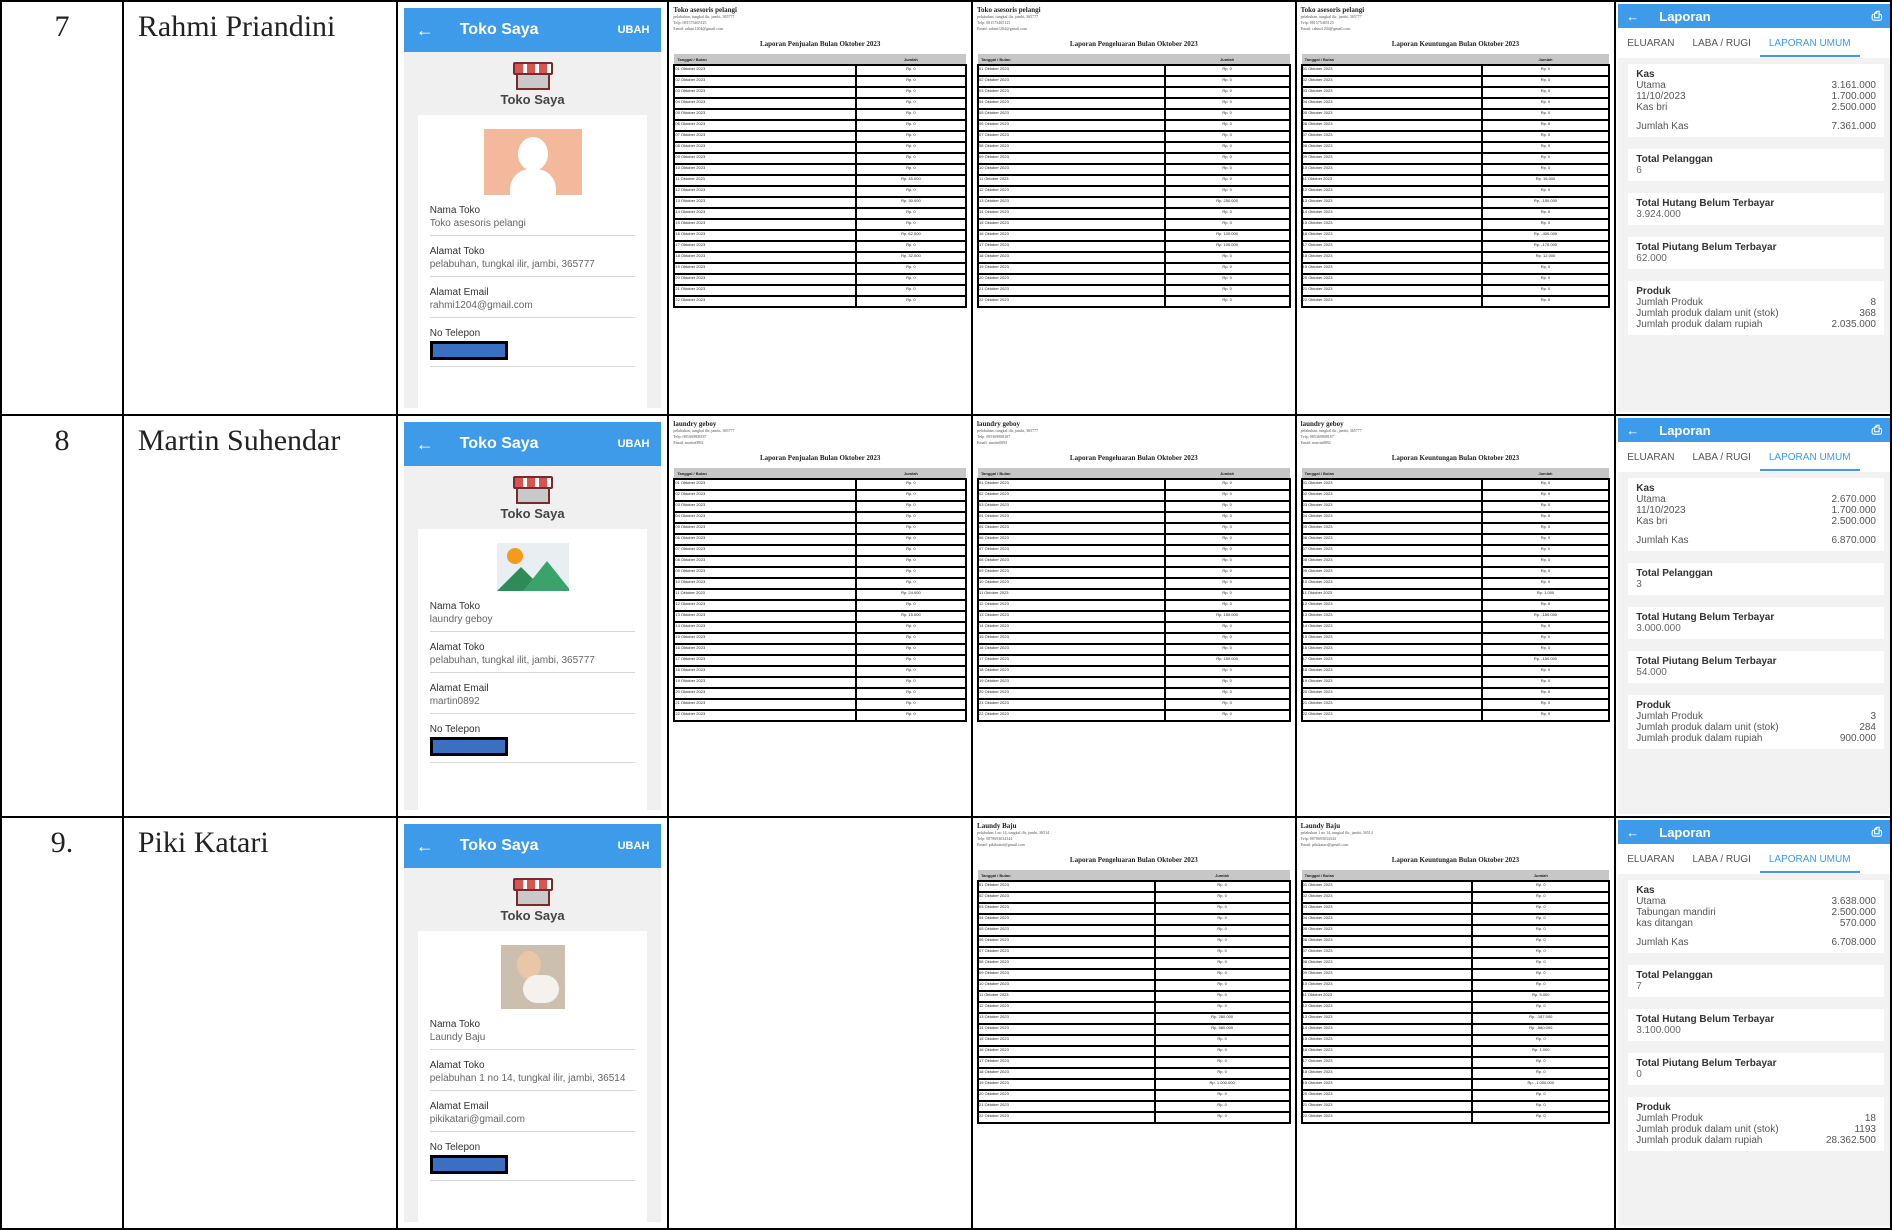 The image size is (1892, 1230). Describe the element at coordinates (1756, 209) in the screenshot. I see `debt-card: Total Hutang Belum Terbayar 3.924.000` at that location.